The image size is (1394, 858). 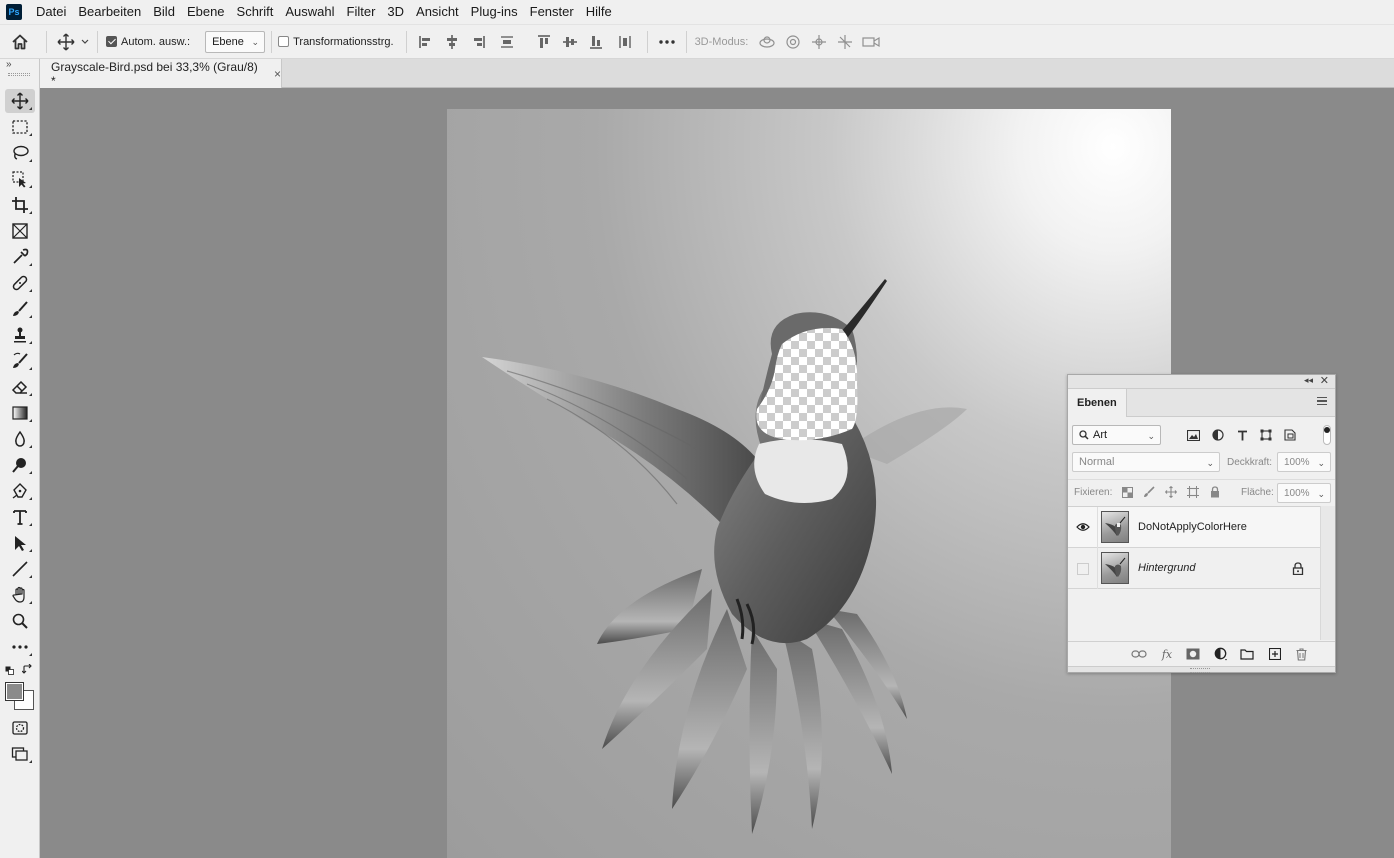 What do you see at coordinates (1221, 654) in the screenshot?
I see `new-fill-adjustment-icon` at bounding box center [1221, 654].